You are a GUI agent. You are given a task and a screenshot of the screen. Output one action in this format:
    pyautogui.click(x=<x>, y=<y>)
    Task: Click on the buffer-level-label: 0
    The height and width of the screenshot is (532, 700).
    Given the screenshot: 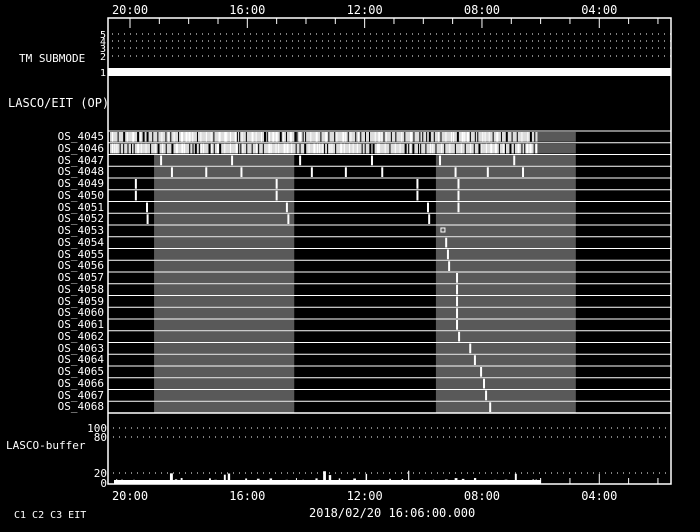 What is the action you would take?
    pyautogui.click(x=103, y=483)
    